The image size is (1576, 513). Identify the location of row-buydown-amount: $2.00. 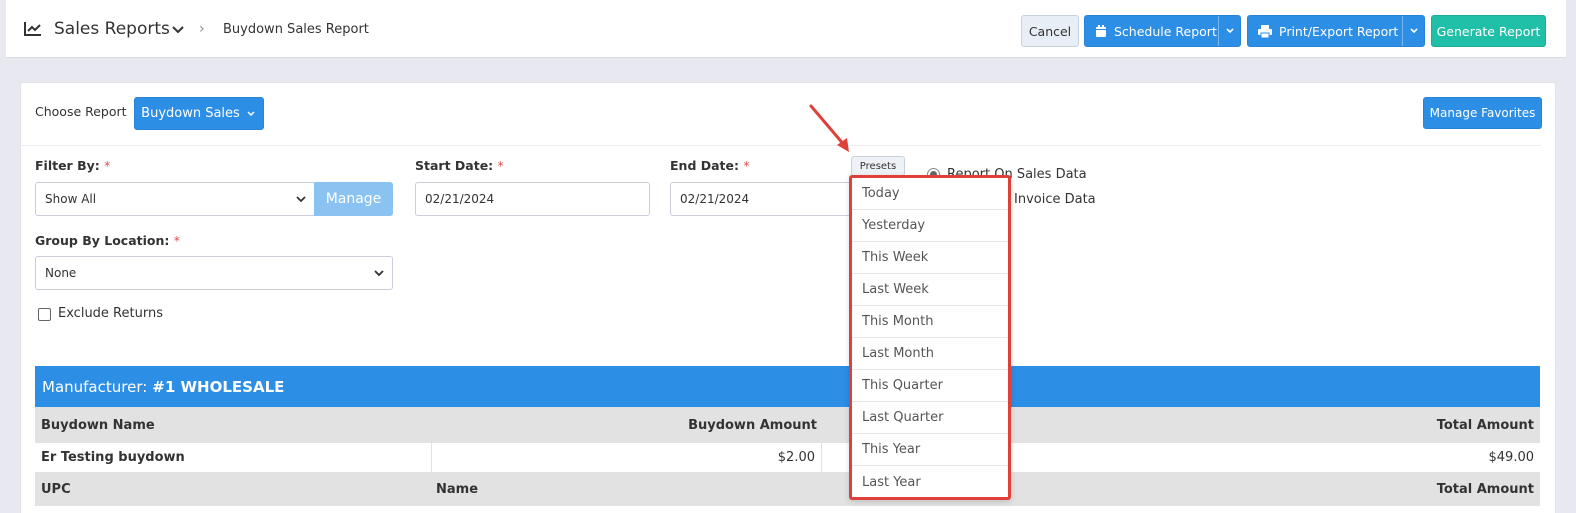
(796, 457).